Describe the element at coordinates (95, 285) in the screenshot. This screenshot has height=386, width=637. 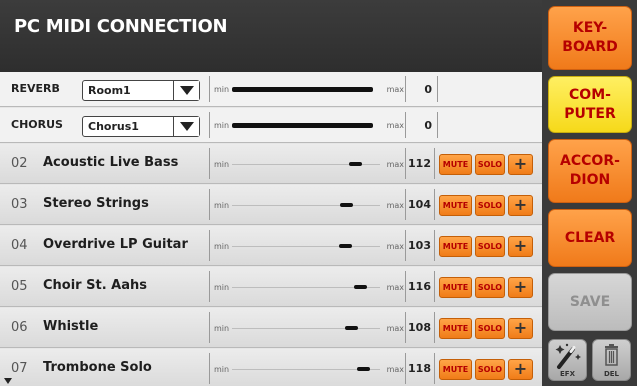
I see `track-name: Choir St. Aahs` at that location.